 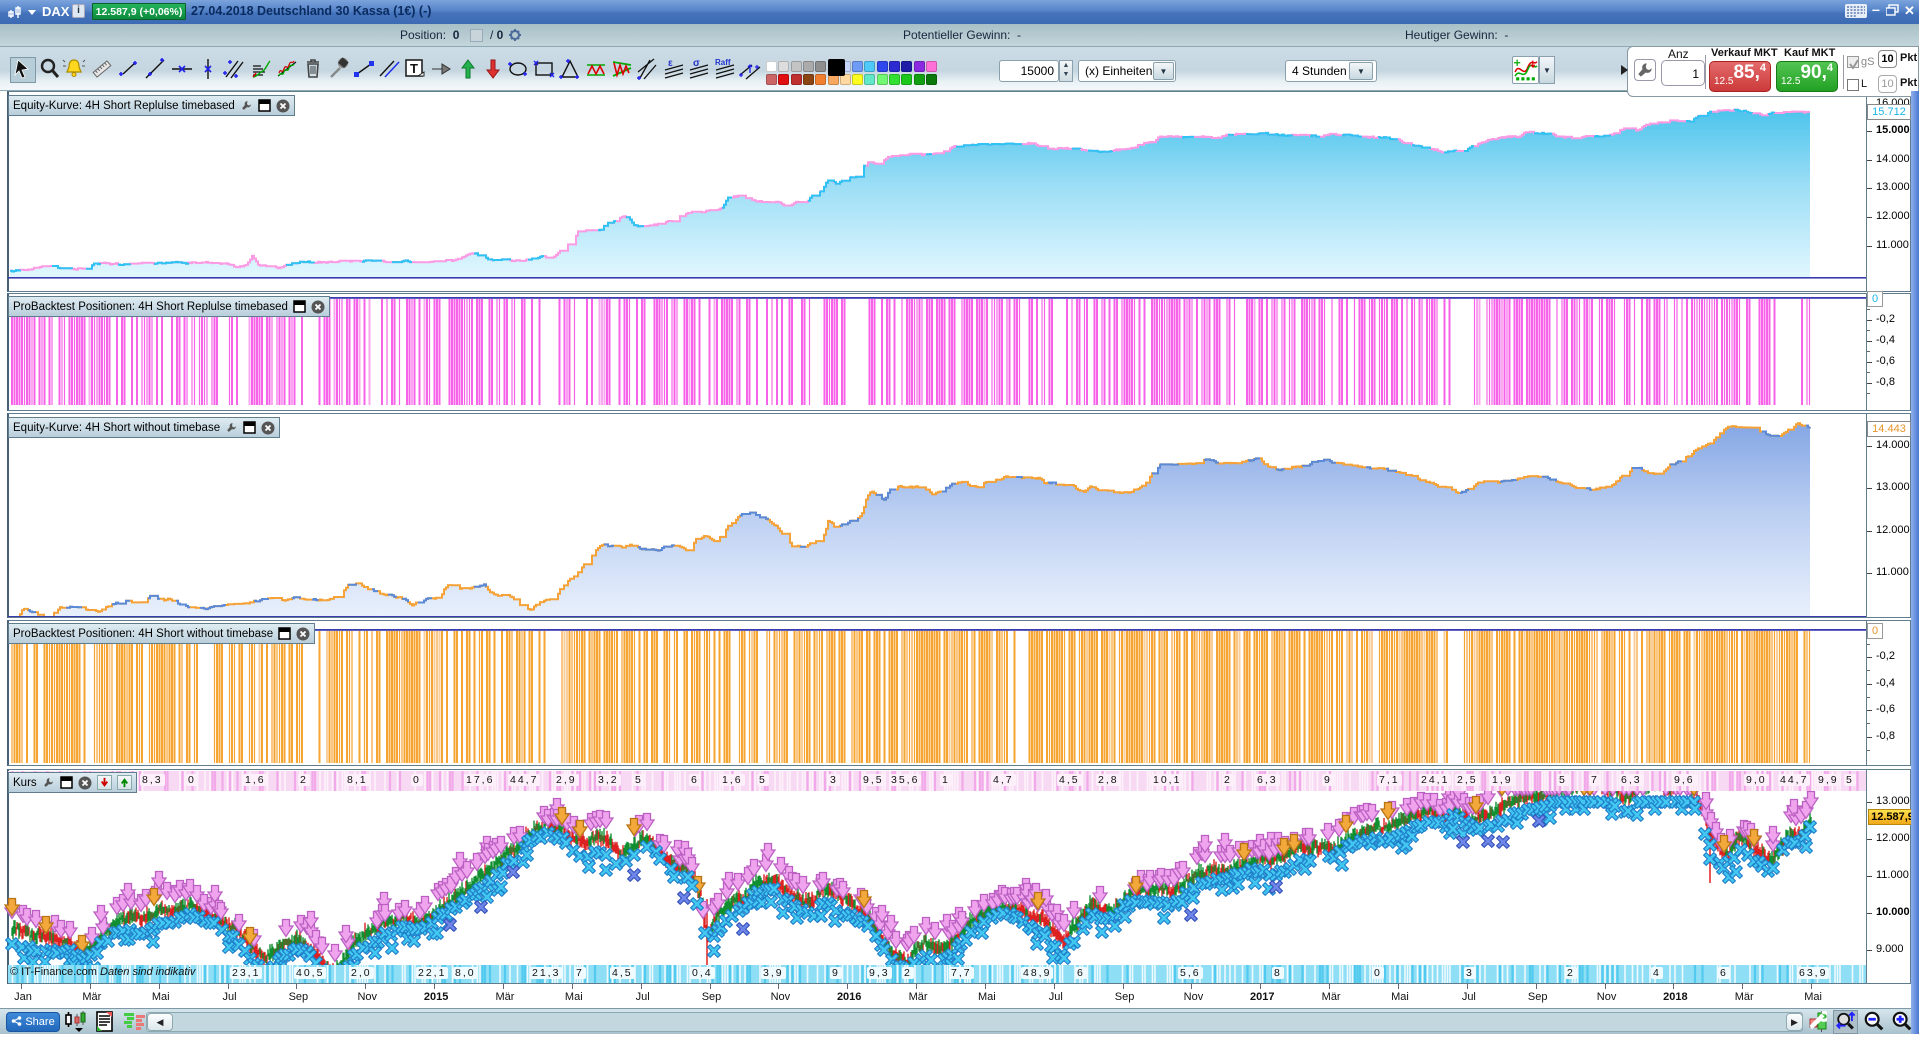 What do you see at coordinates (414, 68) in the screenshot?
I see `svg-text: T` at bounding box center [414, 68].